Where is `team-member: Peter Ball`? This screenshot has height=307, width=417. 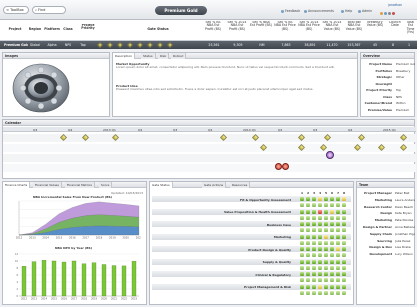
team-member: Peter Ball is located at coordinates (405, 193).